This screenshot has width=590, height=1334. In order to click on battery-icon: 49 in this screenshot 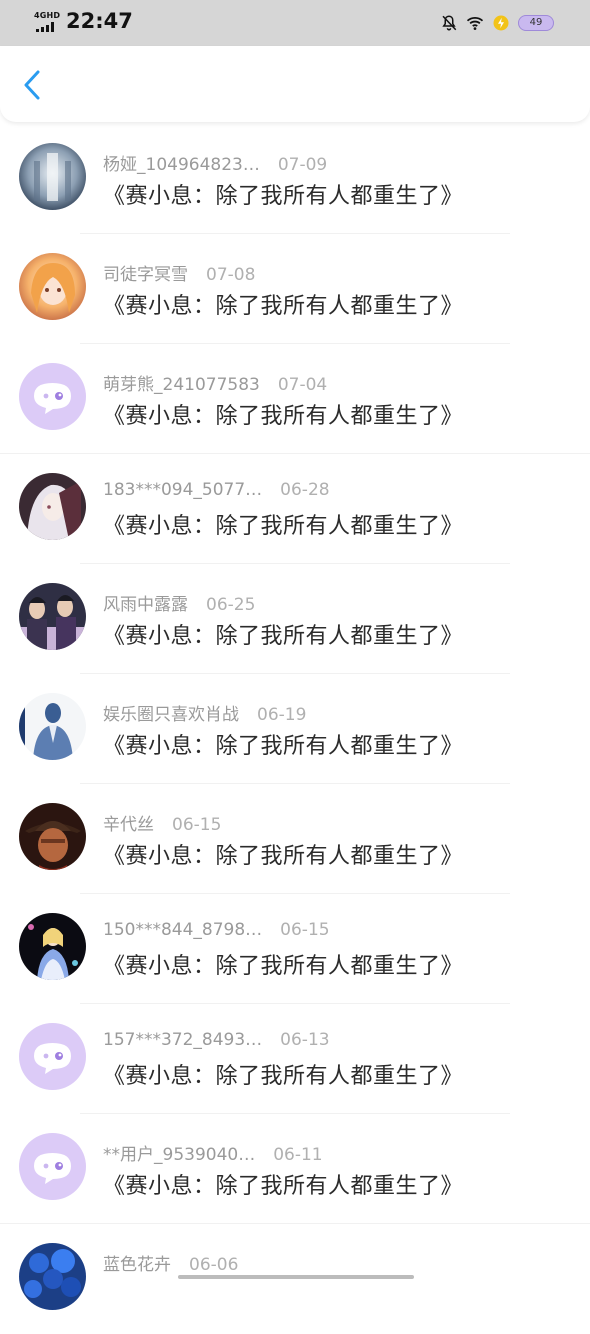, I will do `click(536, 23)`.